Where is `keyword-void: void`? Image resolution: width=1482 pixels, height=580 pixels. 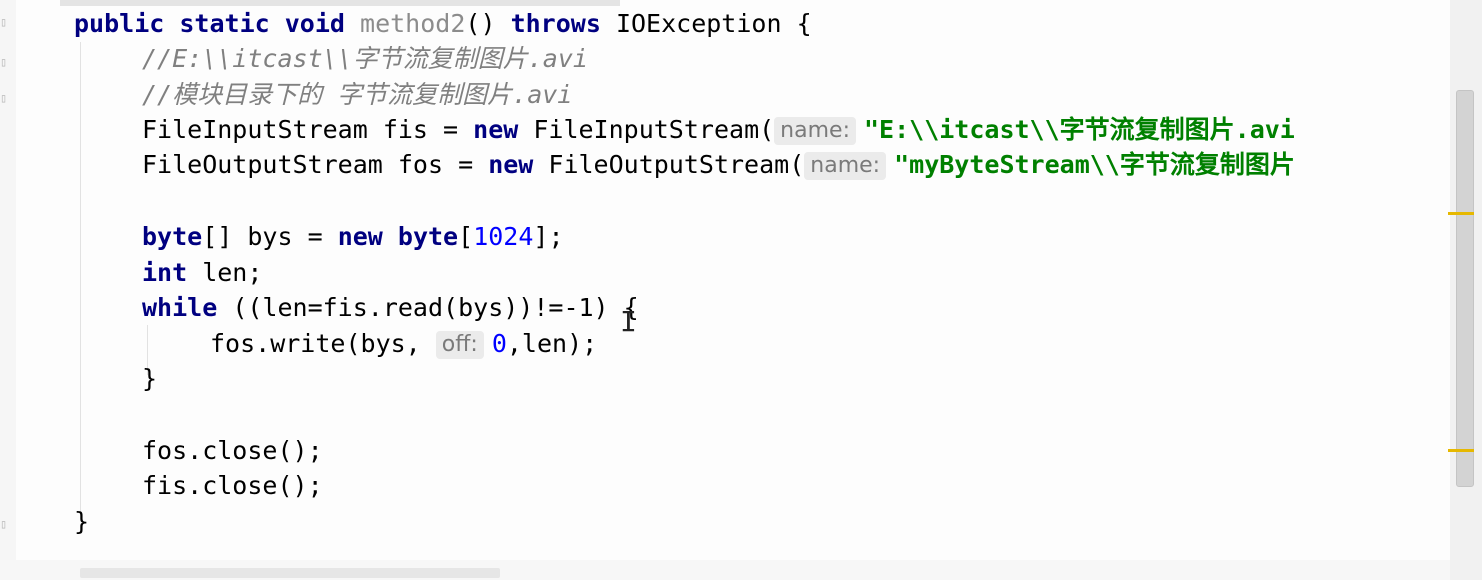 keyword-void: void is located at coordinates (314, 23).